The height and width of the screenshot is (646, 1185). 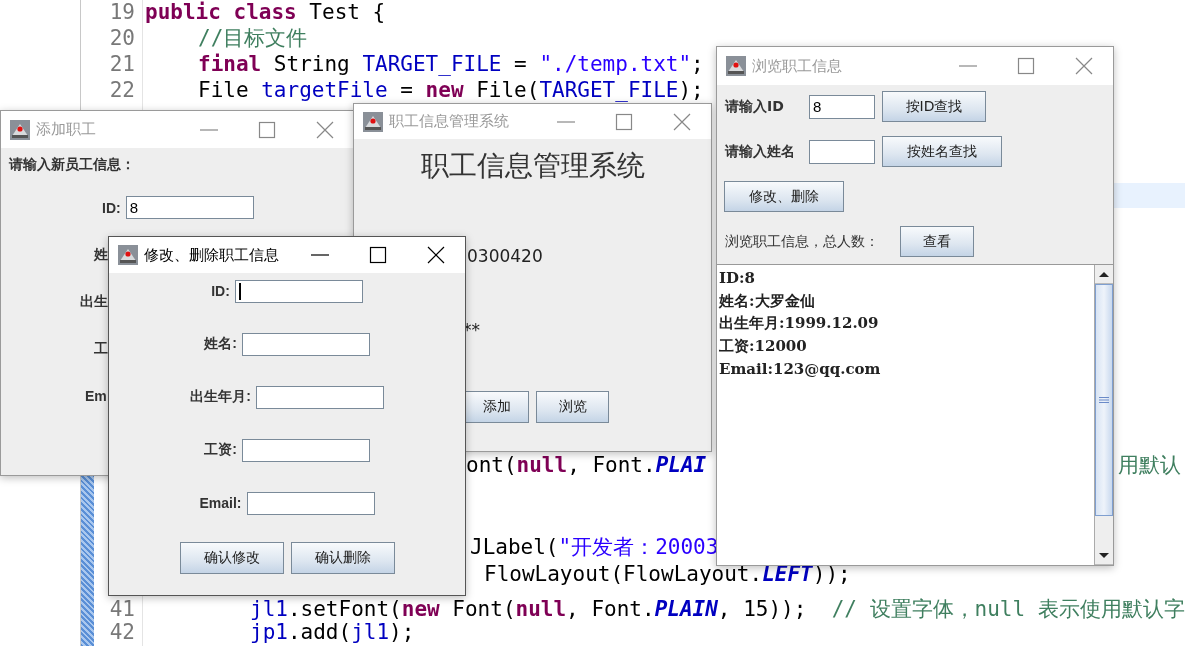 What do you see at coordinates (121, 632) in the screenshot?
I see `line-number: 42` at bounding box center [121, 632].